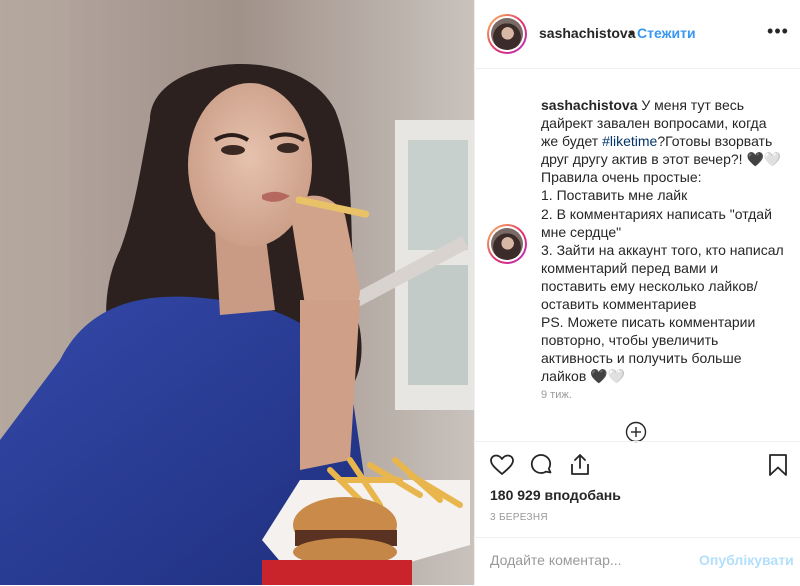  I want to click on post-header: sashachistova • Стежити •••, so click(637, 34).